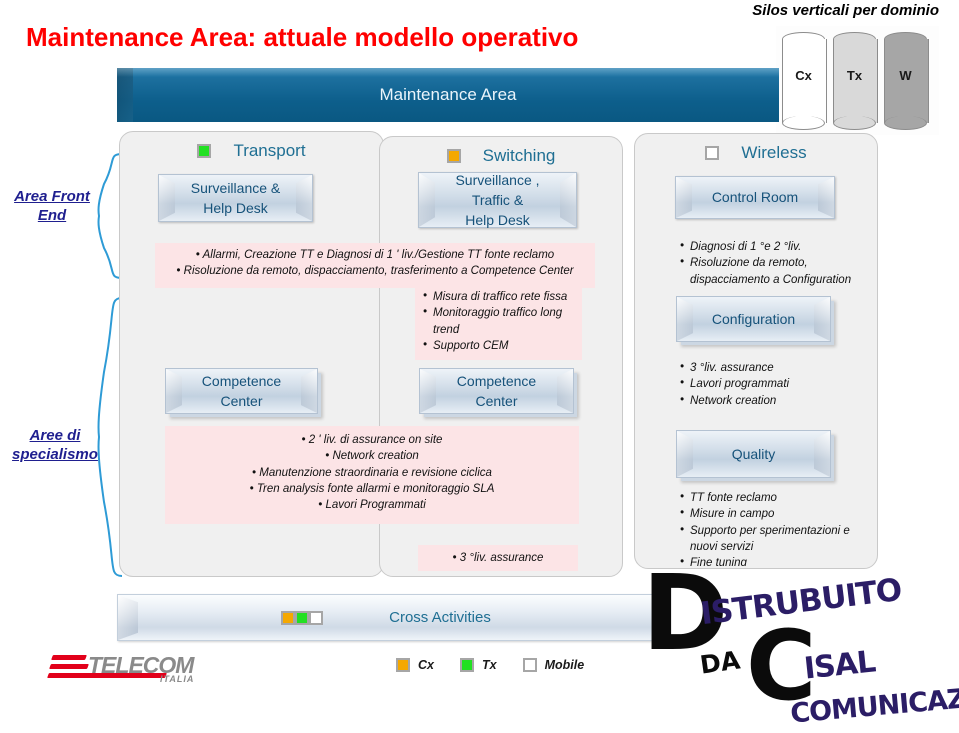 Image resolution: width=959 pixels, height=733 pixels. I want to click on watermark-cisal-comunicazione: D ISTRUBUITO DA C ISAL COMUNICAZIONE, so click(798, 647).